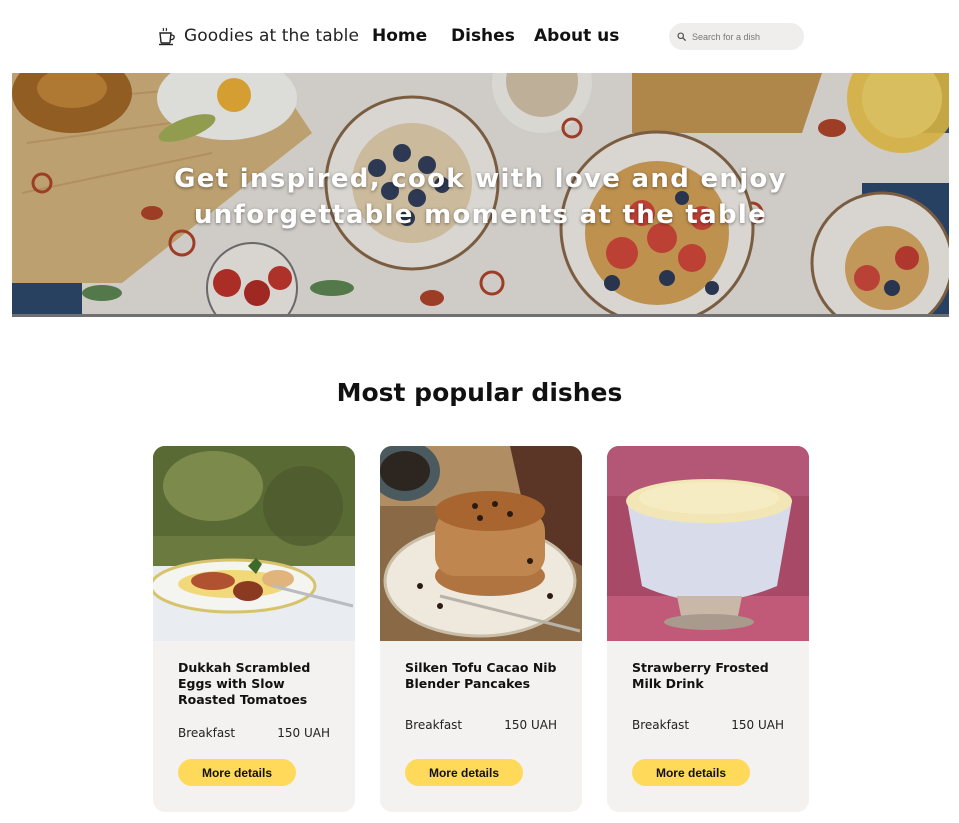 The width and height of the screenshot is (959, 823). I want to click on brand-logo: Goodies at the table, so click(258, 36).